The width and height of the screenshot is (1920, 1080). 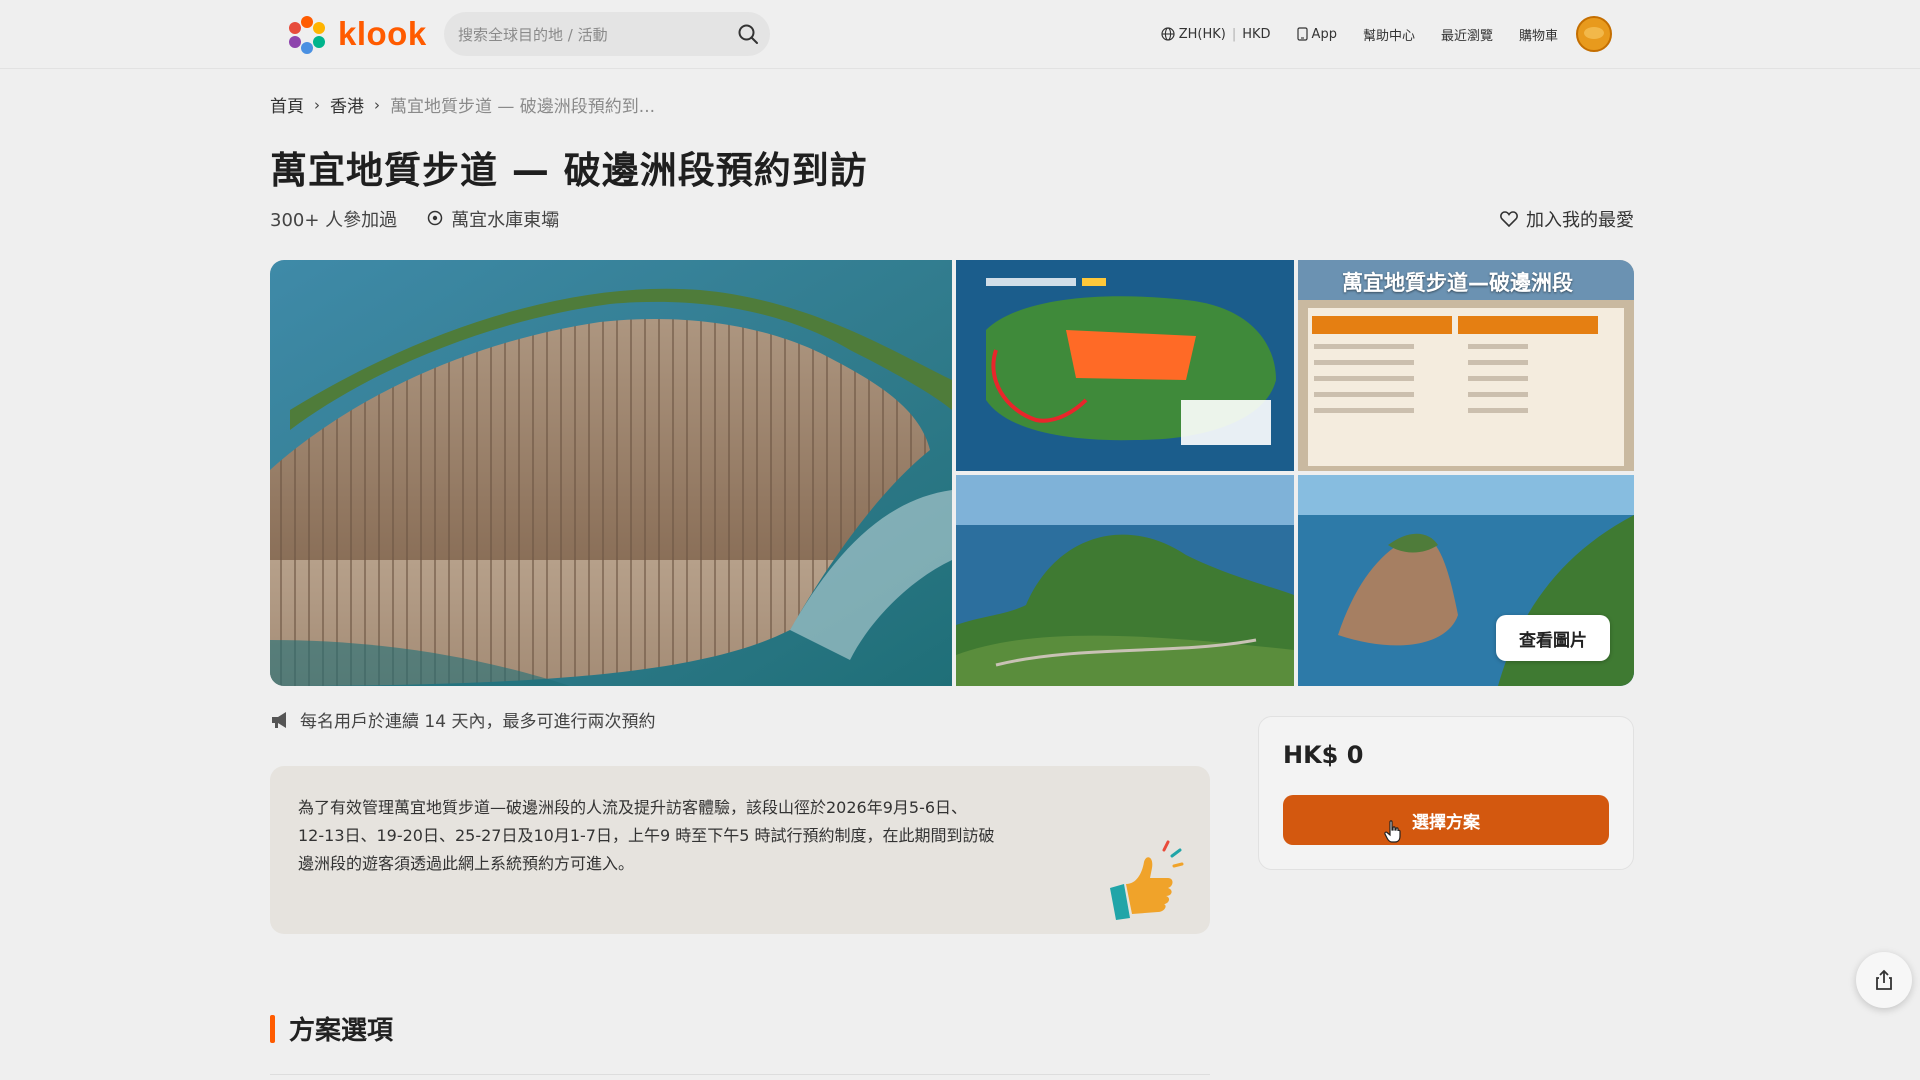 I want to click on klook-logo-icon, so click(x=307, y=35).